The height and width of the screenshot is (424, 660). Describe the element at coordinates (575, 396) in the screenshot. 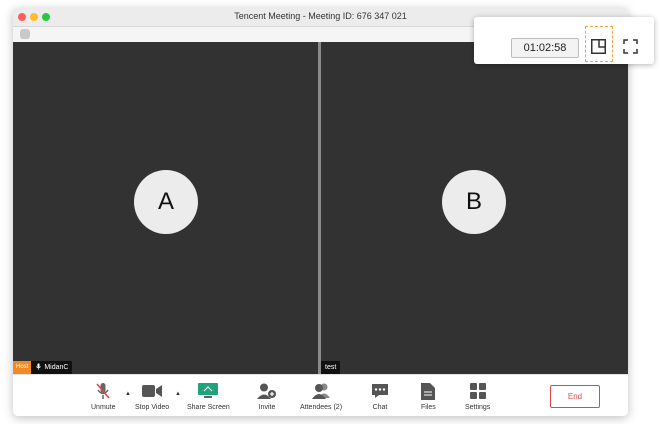

I see `end-meeting-button: End` at that location.